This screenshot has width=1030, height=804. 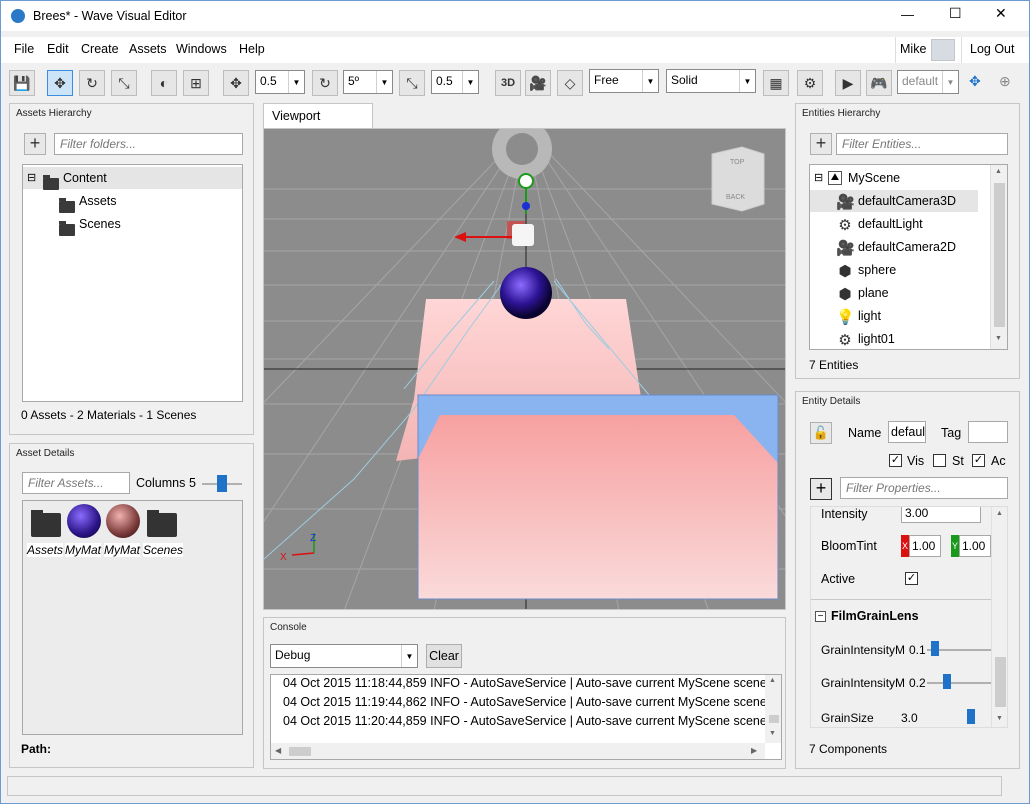 What do you see at coordinates (894, 316) in the screenshot?
I see `tree-item-entity: 💡 light` at bounding box center [894, 316].